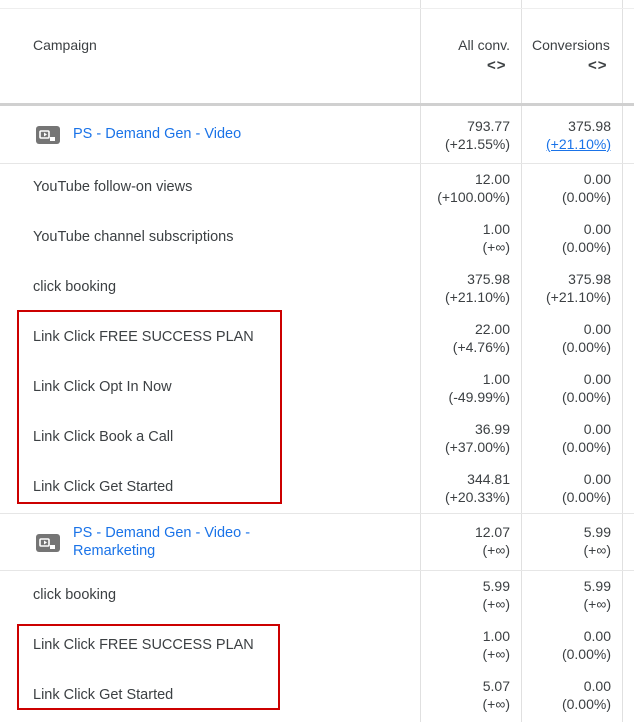 The height and width of the screenshot is (722, 634). What do you see at coordinates (492, 179) in the screenshot?
I see `all-conv-value: 12.00` at bounding box center [492, 179].